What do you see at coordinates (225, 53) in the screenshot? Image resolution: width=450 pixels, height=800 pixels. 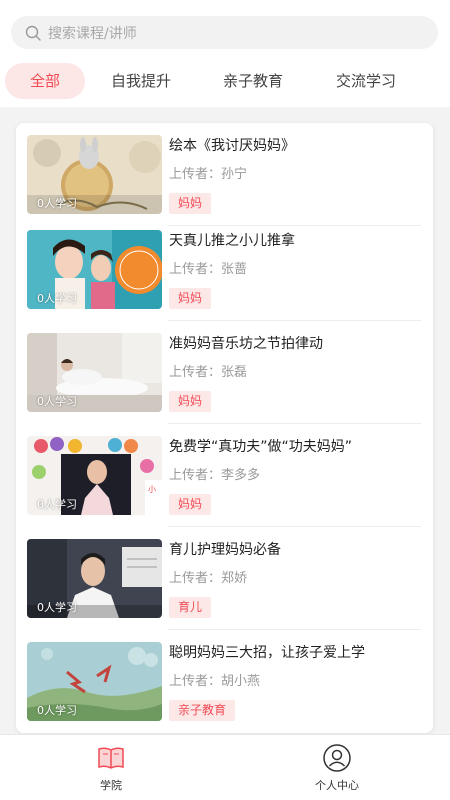 I see `header: 搜索课程/讲师 全部 自我提升 亲子教育 交流学习` at bounding box center [225, 53].